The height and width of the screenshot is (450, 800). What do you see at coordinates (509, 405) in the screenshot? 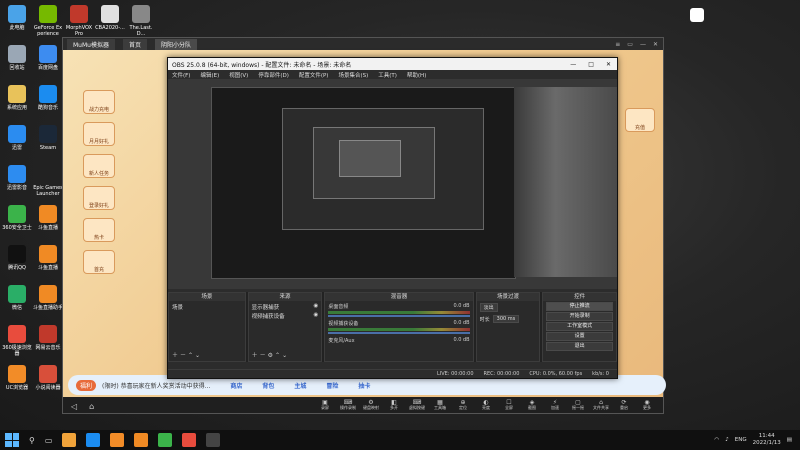
I see `mumu-tool-button: ☐ 全屏` at bounding box center [509, 405].